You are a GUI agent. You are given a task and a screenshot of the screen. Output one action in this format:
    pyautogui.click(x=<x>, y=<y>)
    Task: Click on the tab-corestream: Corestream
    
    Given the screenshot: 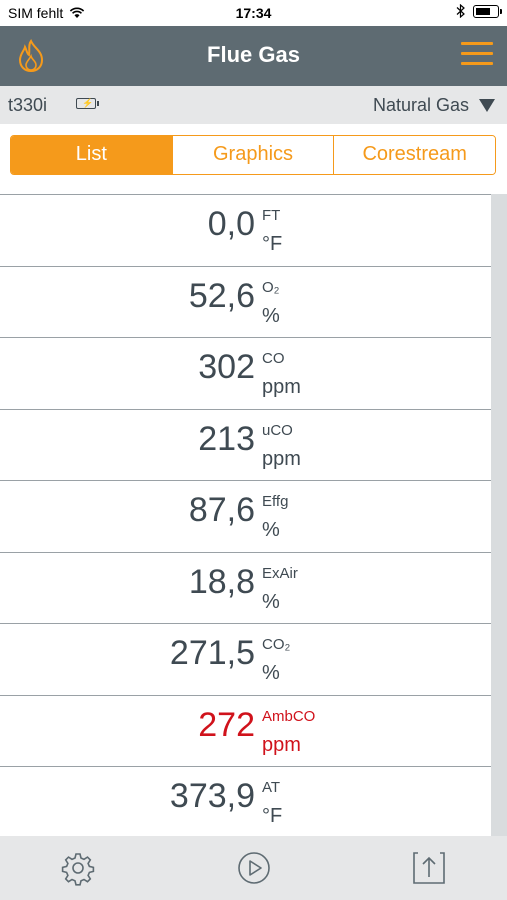 What is the action you would take?
    pyautogui.click(x=414, y=155)
    